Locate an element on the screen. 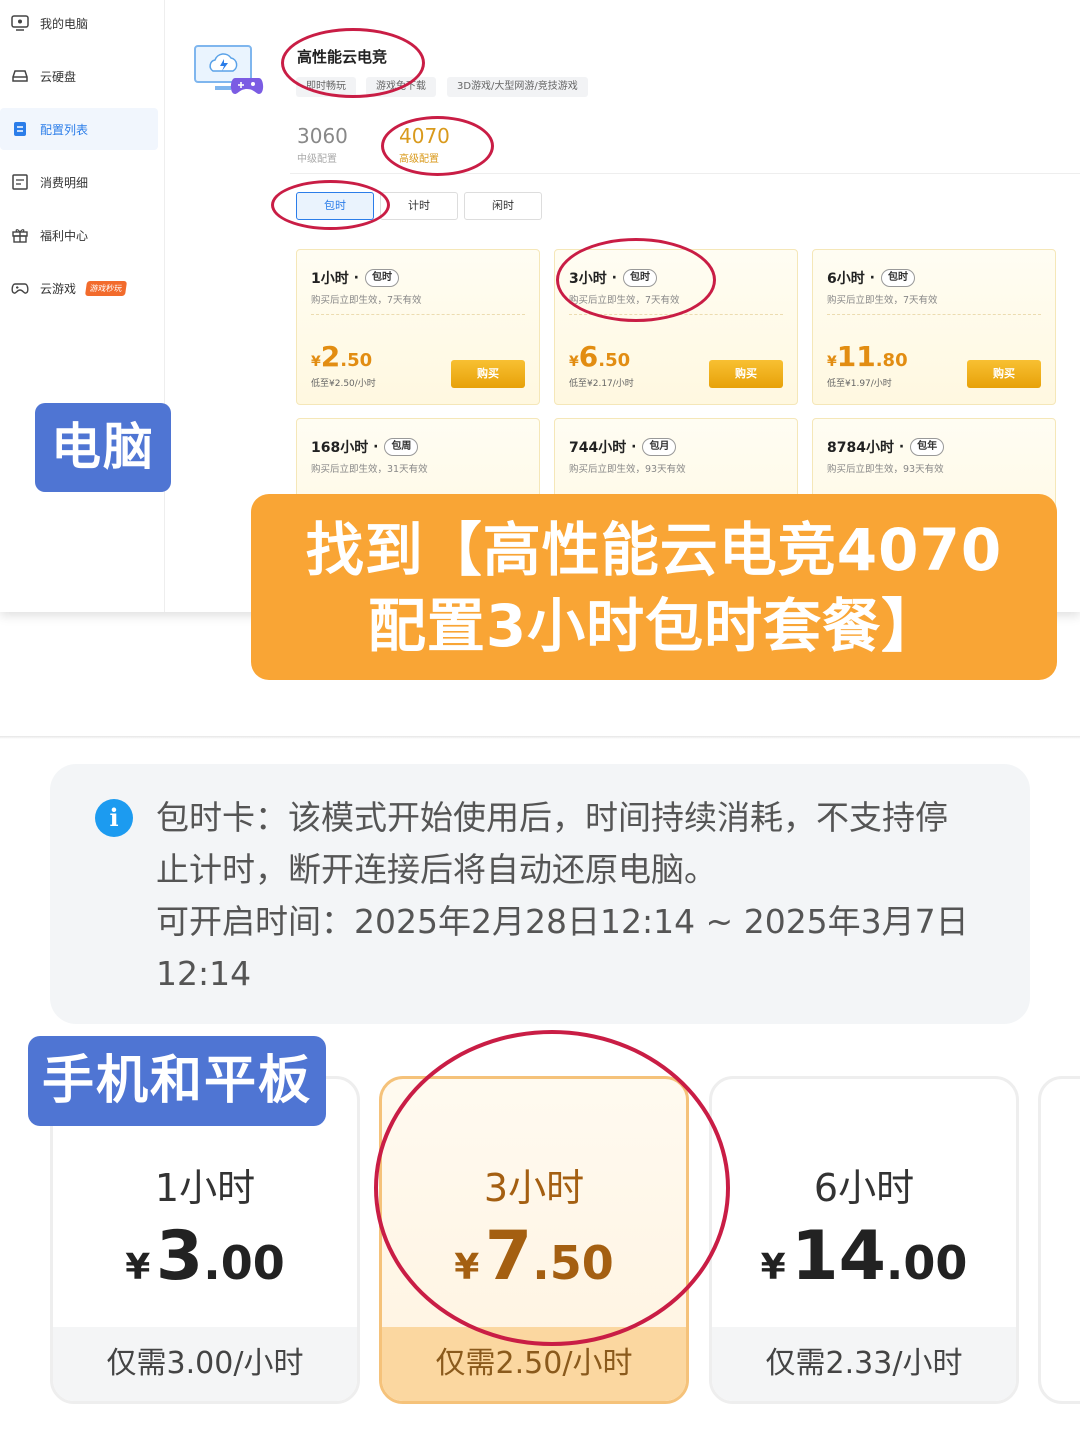  gpu-option-3060: 3060 中级配置 is located at coordinates (322, 144).